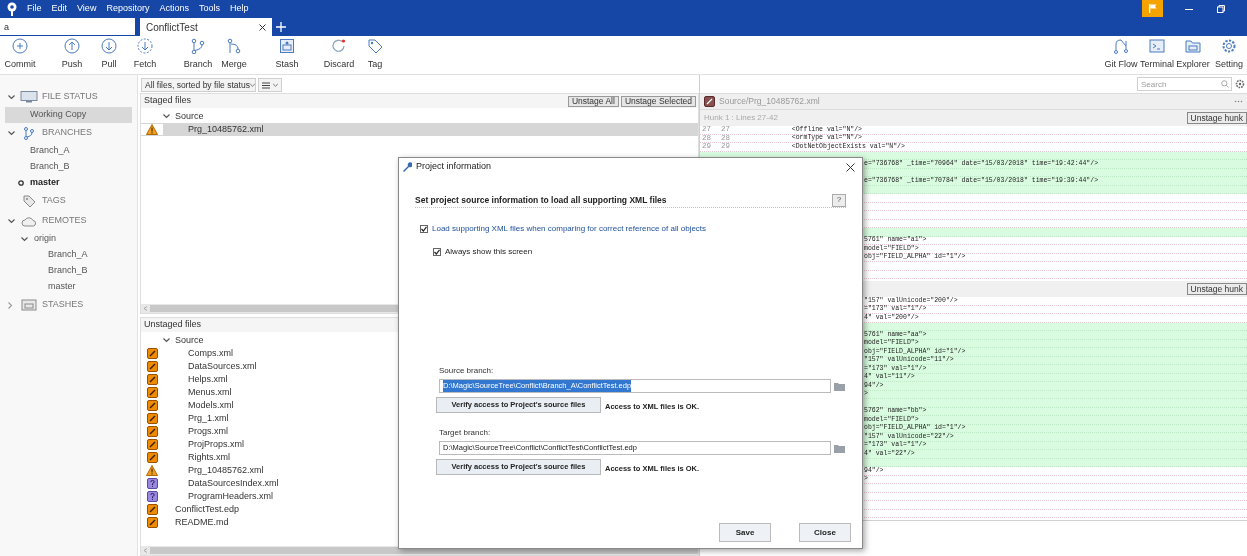 The width and height of the screenshot is (1247, 556). What do you see at coordinates (454, 167) in the screenshot?
I see `dialog-title: Project information` at bounding box center [454, 167].